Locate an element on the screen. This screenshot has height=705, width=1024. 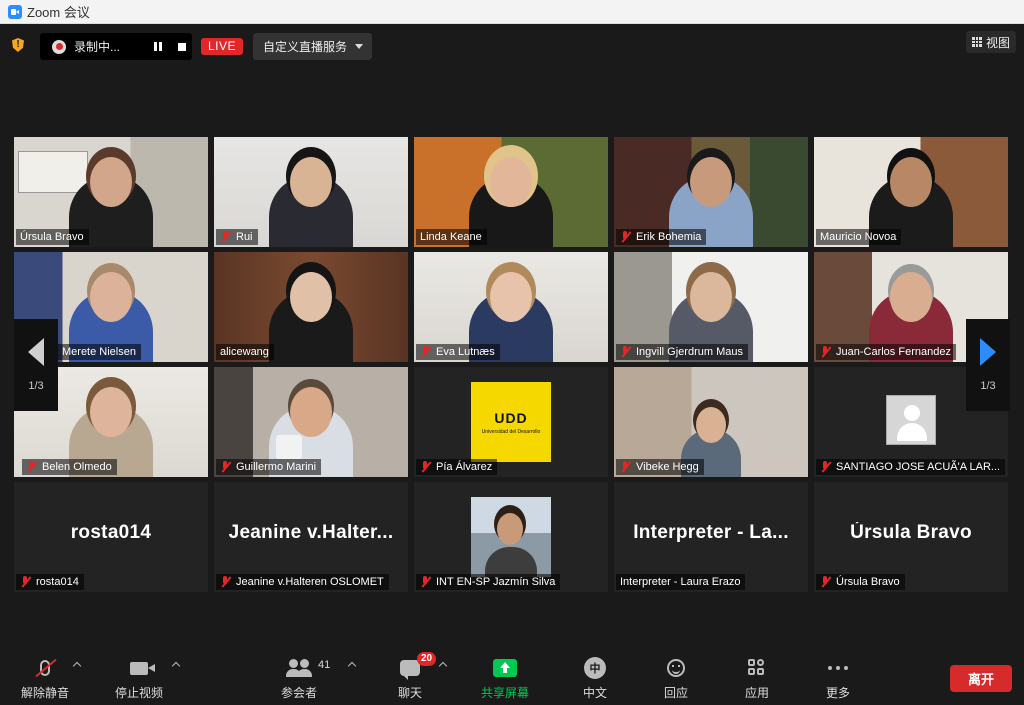
language-interpretation-button: 中 中文 is located at coordinates (595, 678).